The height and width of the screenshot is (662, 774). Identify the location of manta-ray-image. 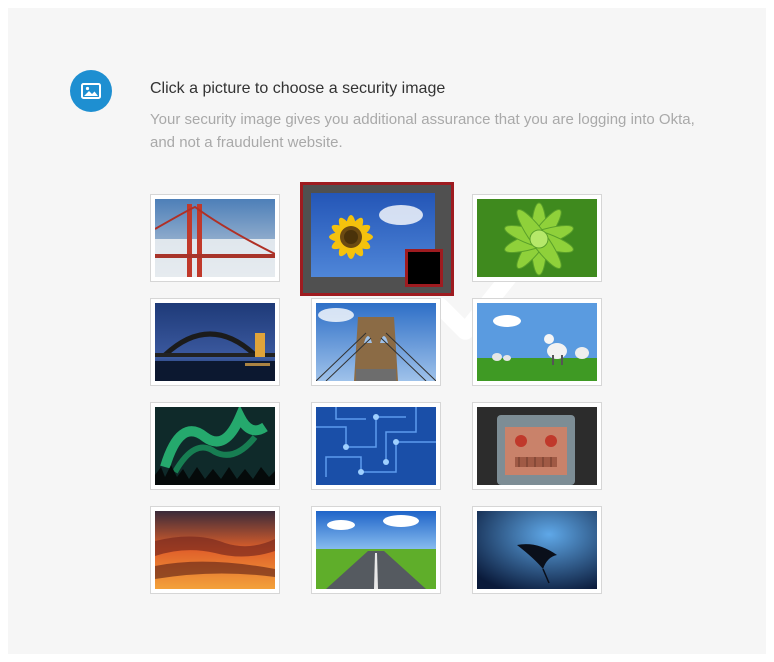
(537, 550).